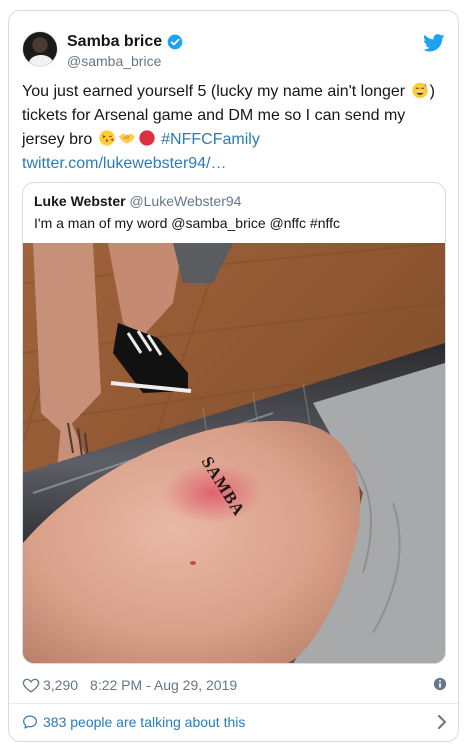 The image size is (465, 751). What do you see at coordinates (419, 90) in the screenshot?
I see `sweat-smile-emoji-icon` at bounding box center [419, 90].